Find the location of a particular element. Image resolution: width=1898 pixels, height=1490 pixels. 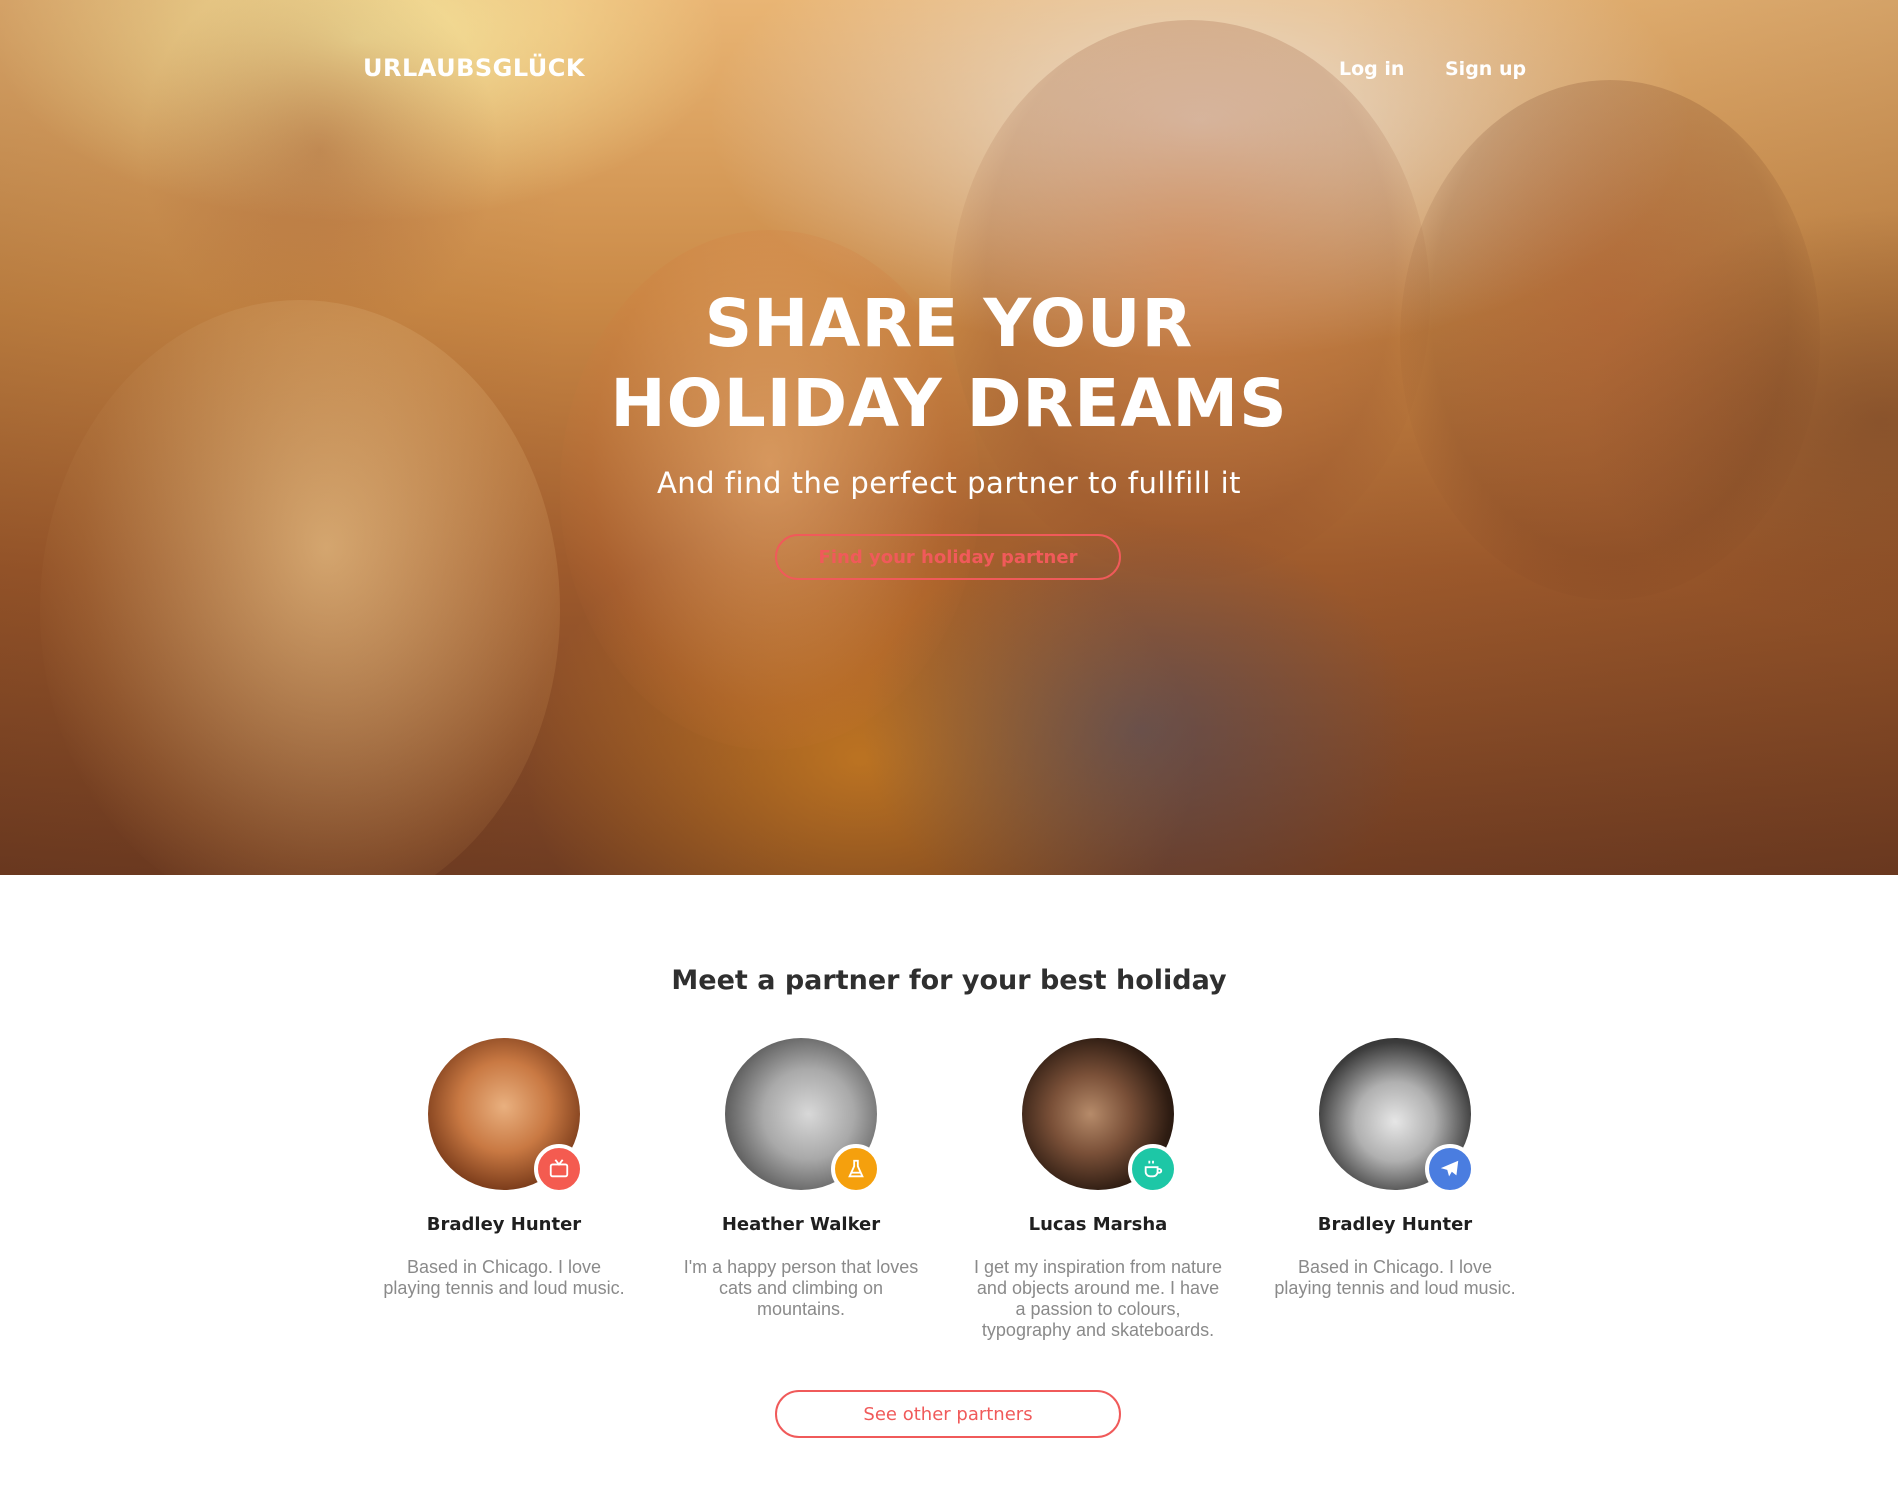

coffee-icon is located at coordinates (1153, 1169).